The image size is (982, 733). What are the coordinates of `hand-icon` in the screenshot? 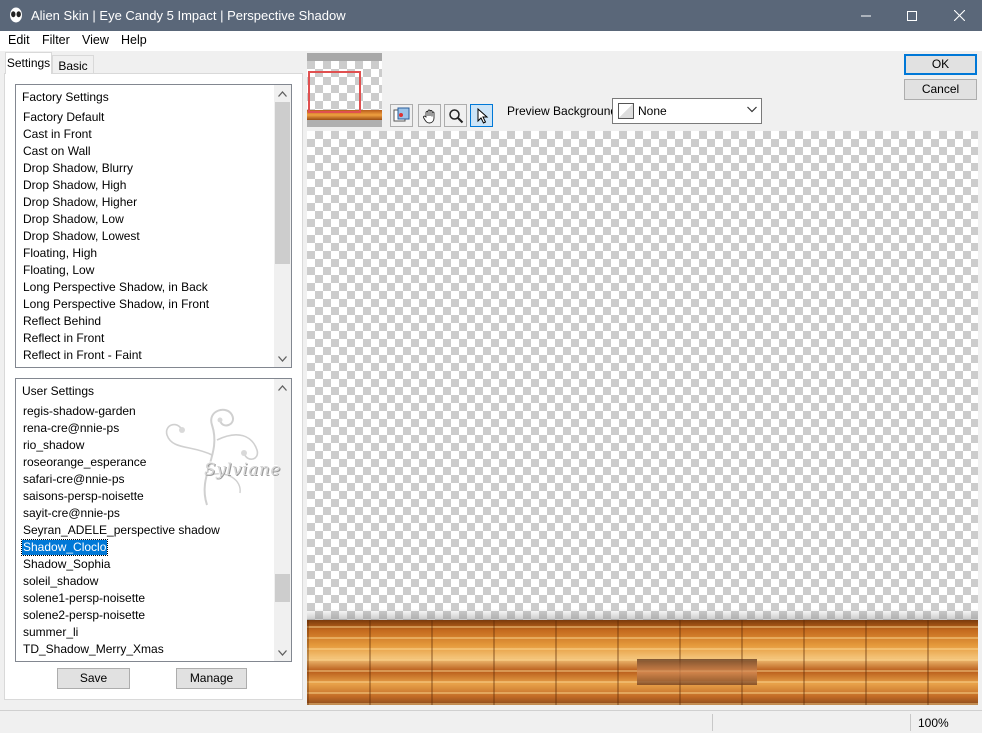 It's located at (428, 116).